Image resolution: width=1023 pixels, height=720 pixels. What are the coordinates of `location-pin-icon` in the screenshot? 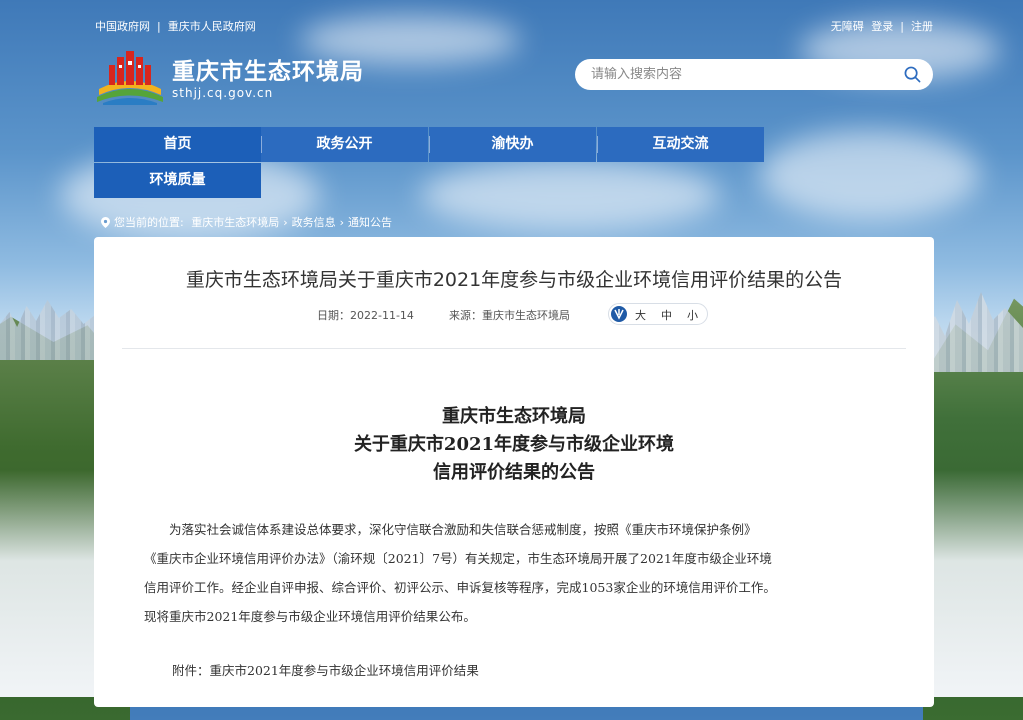 It's located at (105, 222).